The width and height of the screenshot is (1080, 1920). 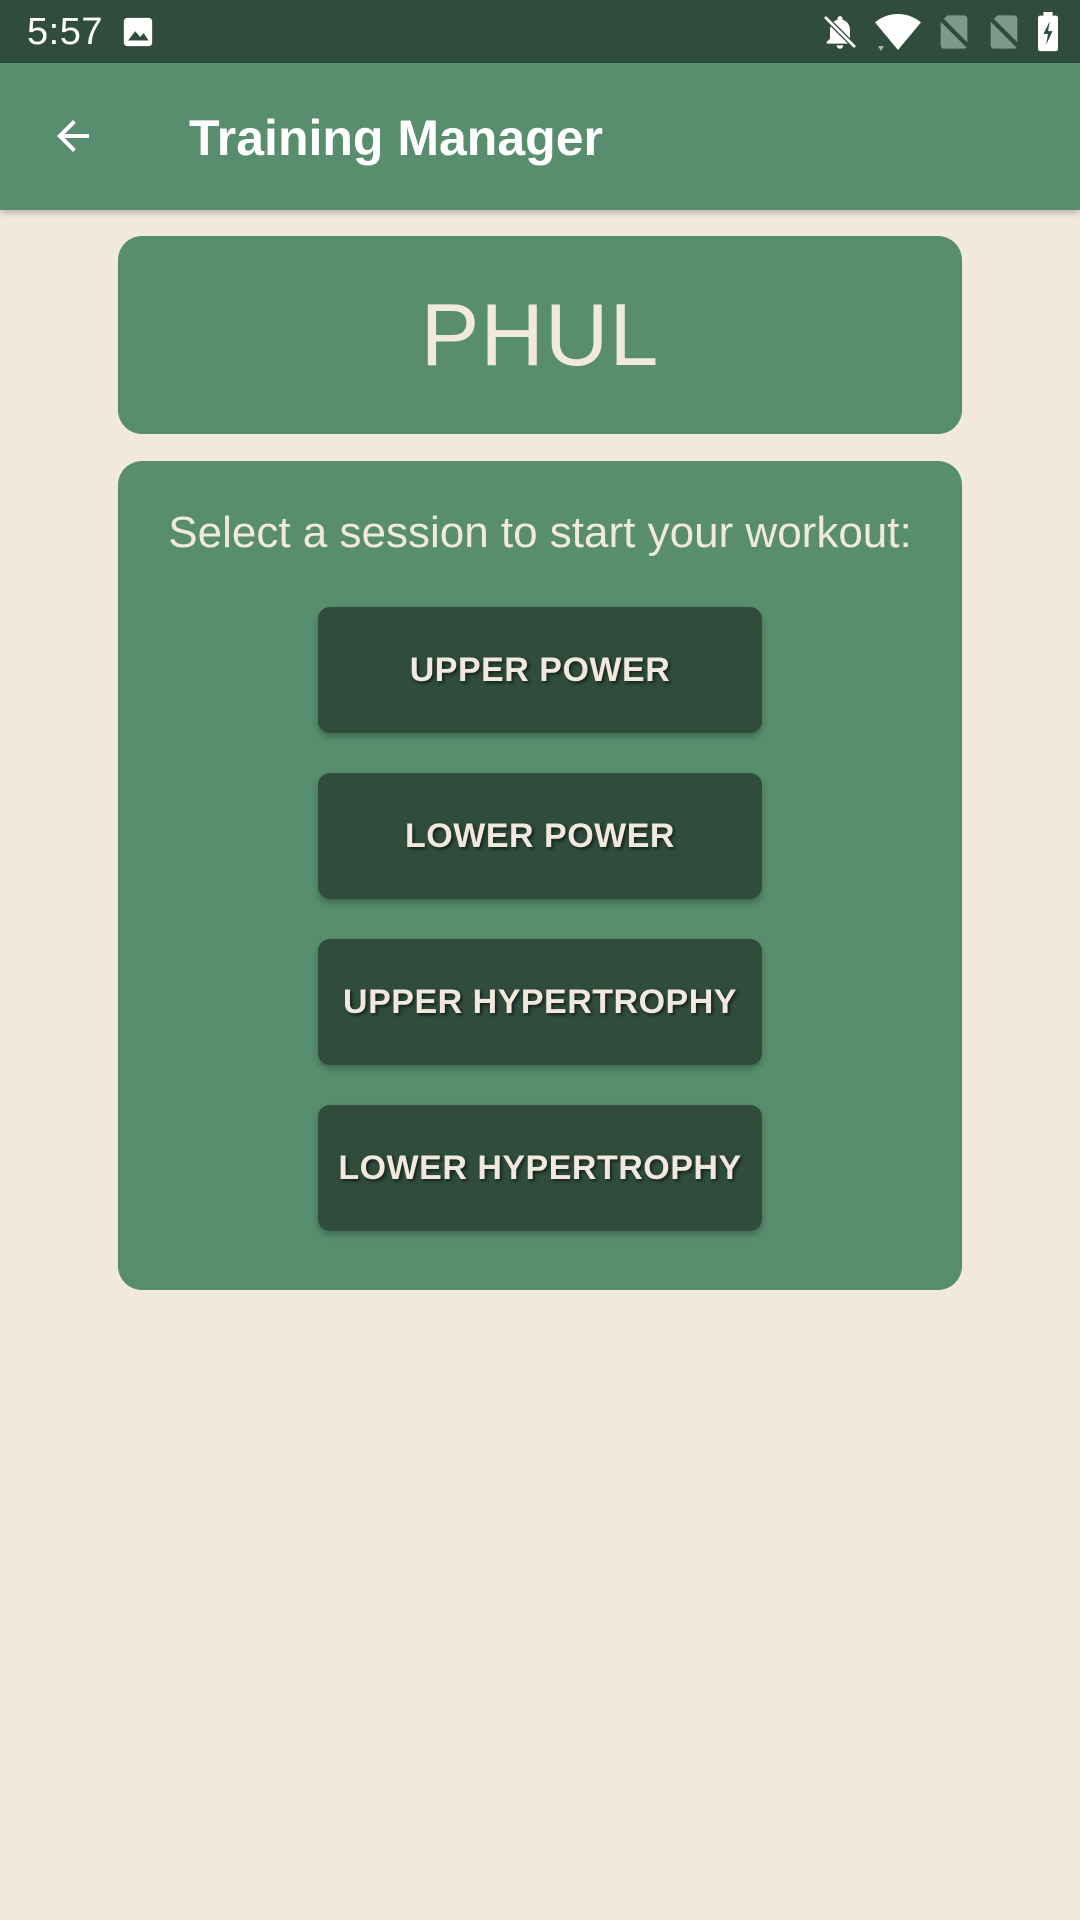 What do you see at coordinates (1048, 32) in the screenshot?
I see `battery-charging-icon` at bounding box center [1048, 32].